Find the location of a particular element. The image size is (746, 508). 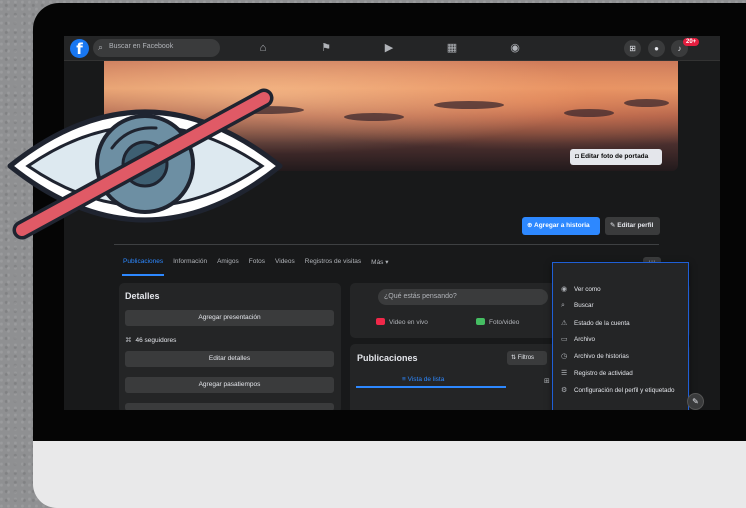

edit-cover-photo-button: ◘ Editar foto de portada is located at coordinates (616, 157).